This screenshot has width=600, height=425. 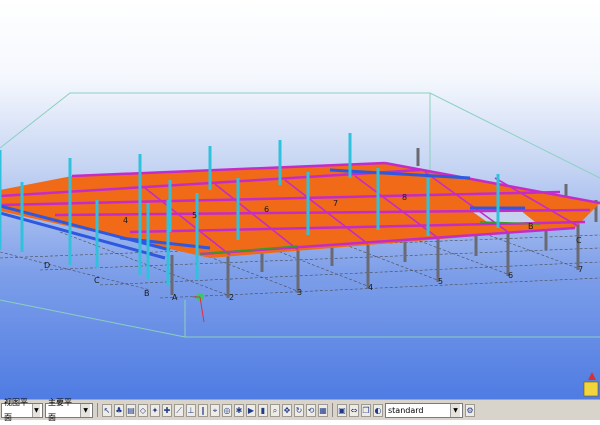 I want to click on copy-icon: ❐, so click(x=366, y=410).